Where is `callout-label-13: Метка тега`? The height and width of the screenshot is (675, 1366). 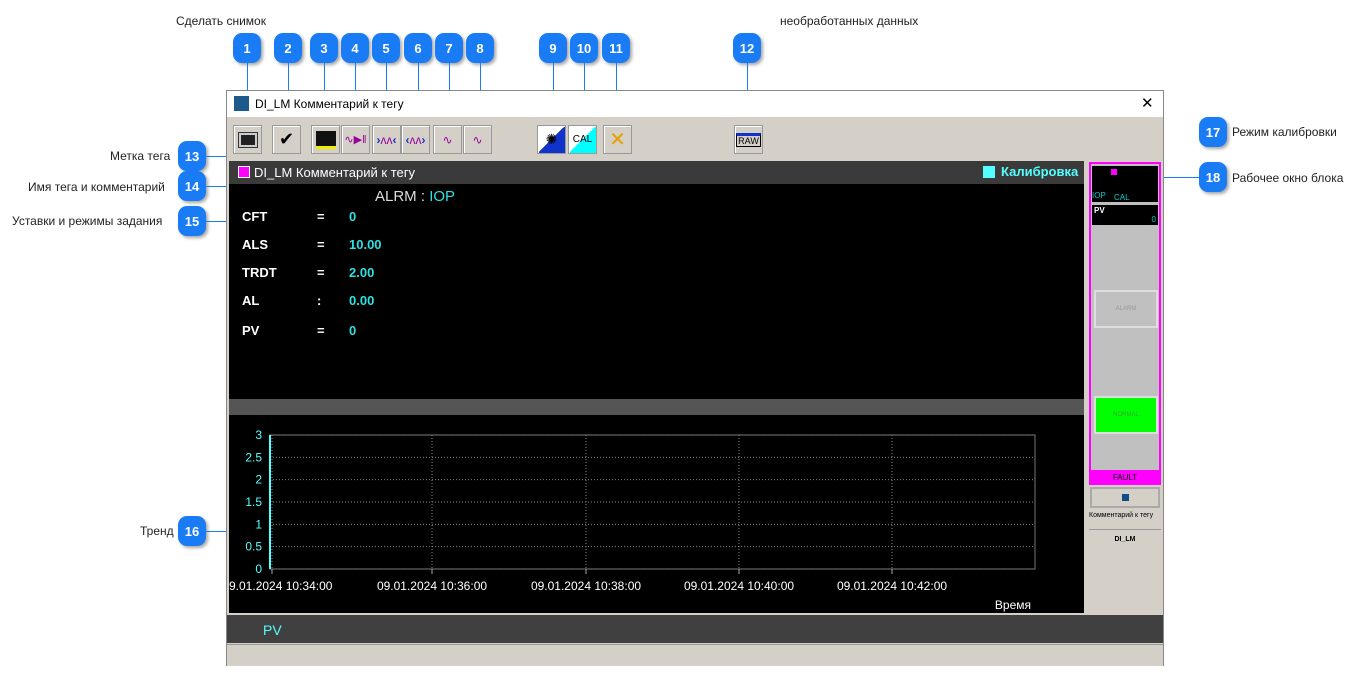
callout-label-13: Метка тега is located at coordinates (140, 156).